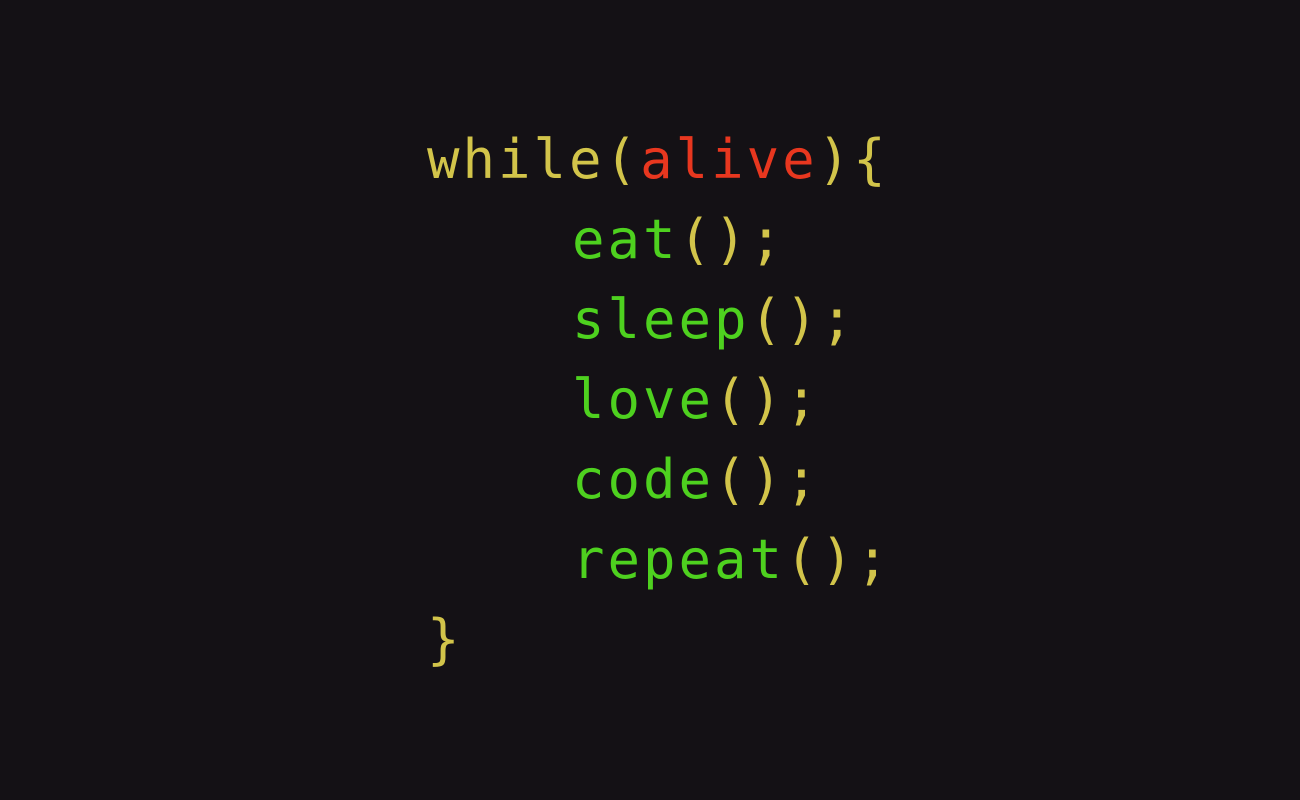  I want to click on condition-variable: alive, so click(729, 159).